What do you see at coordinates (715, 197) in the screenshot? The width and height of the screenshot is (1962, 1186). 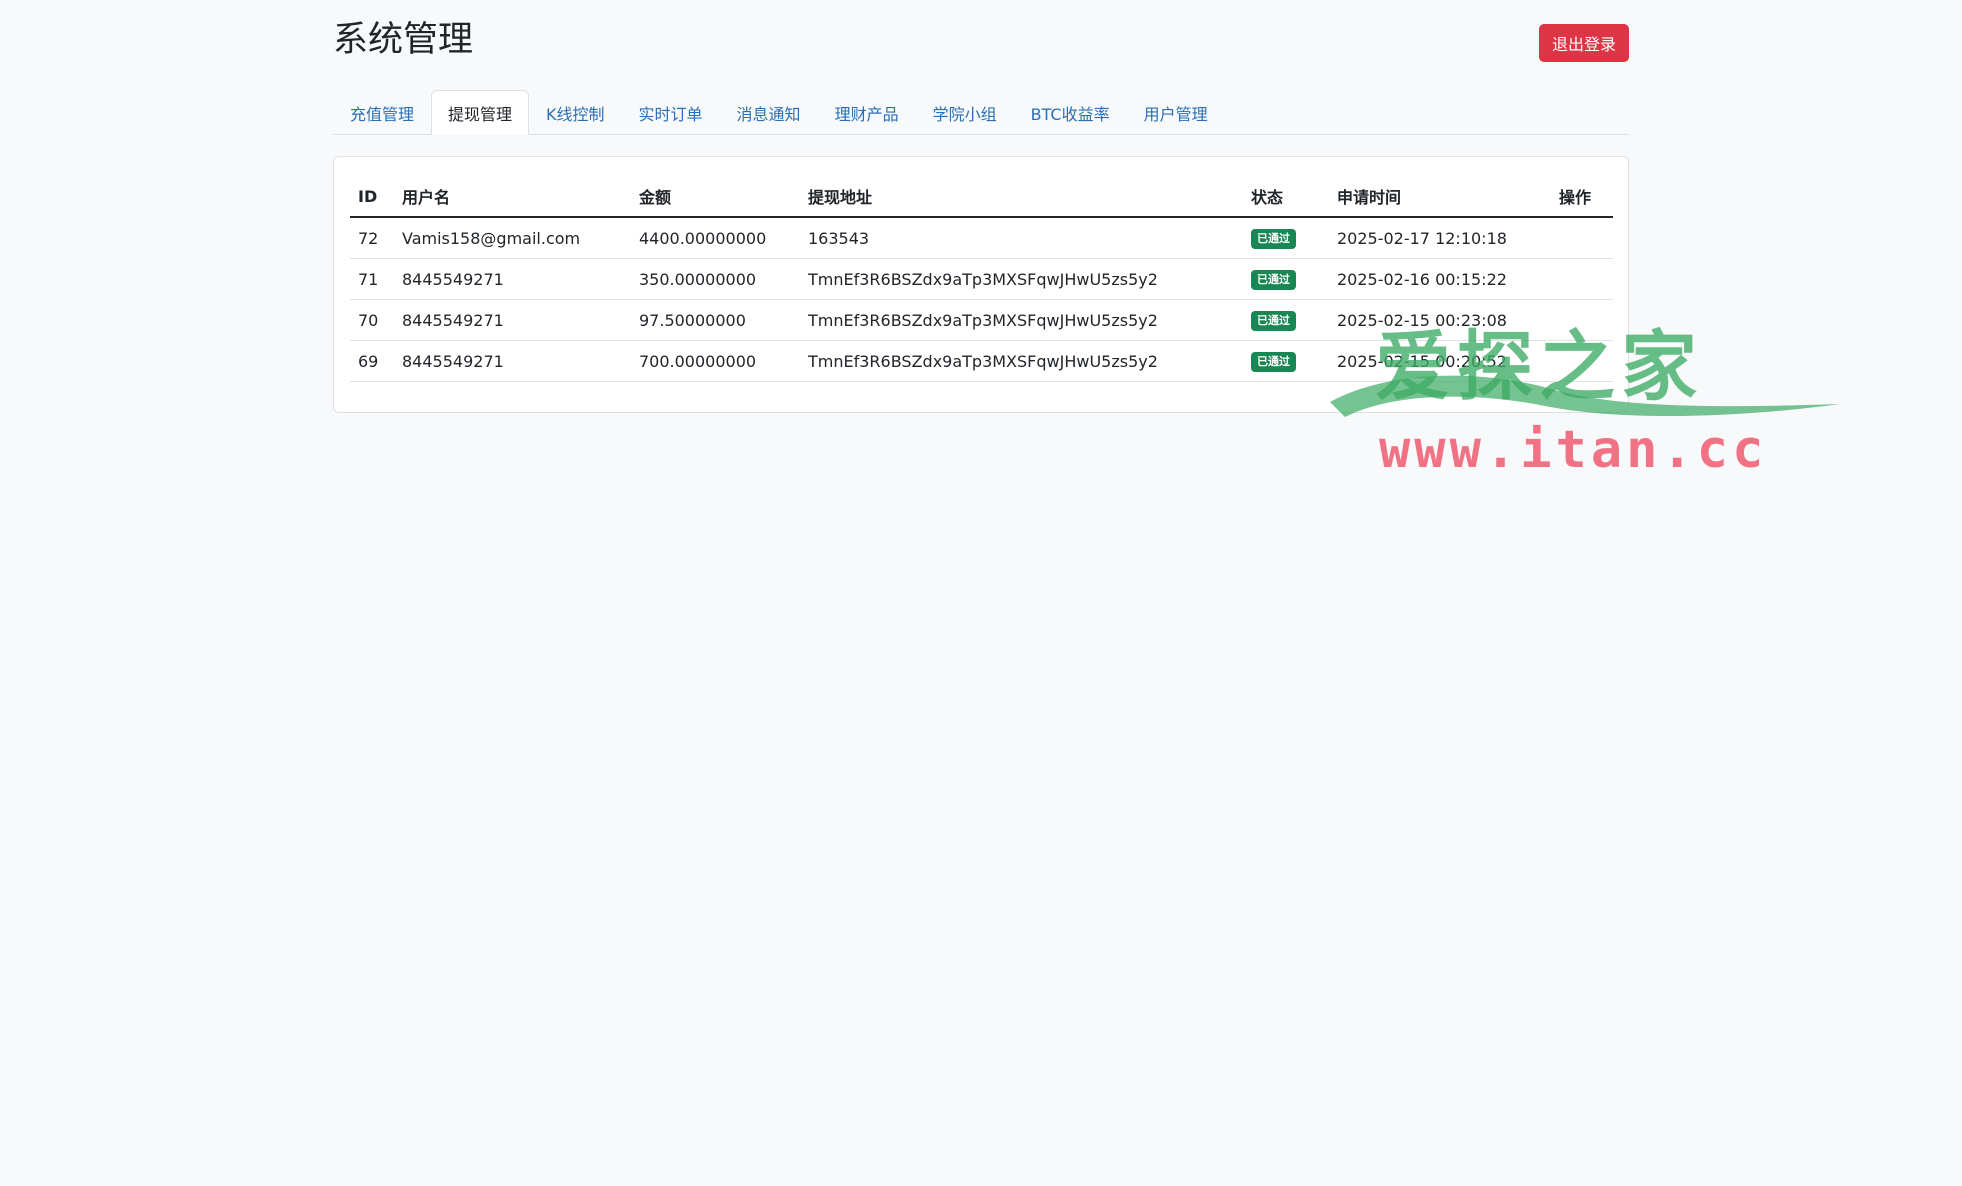 I see `column-header-amount: 金额` at bounding box center [715, 197].